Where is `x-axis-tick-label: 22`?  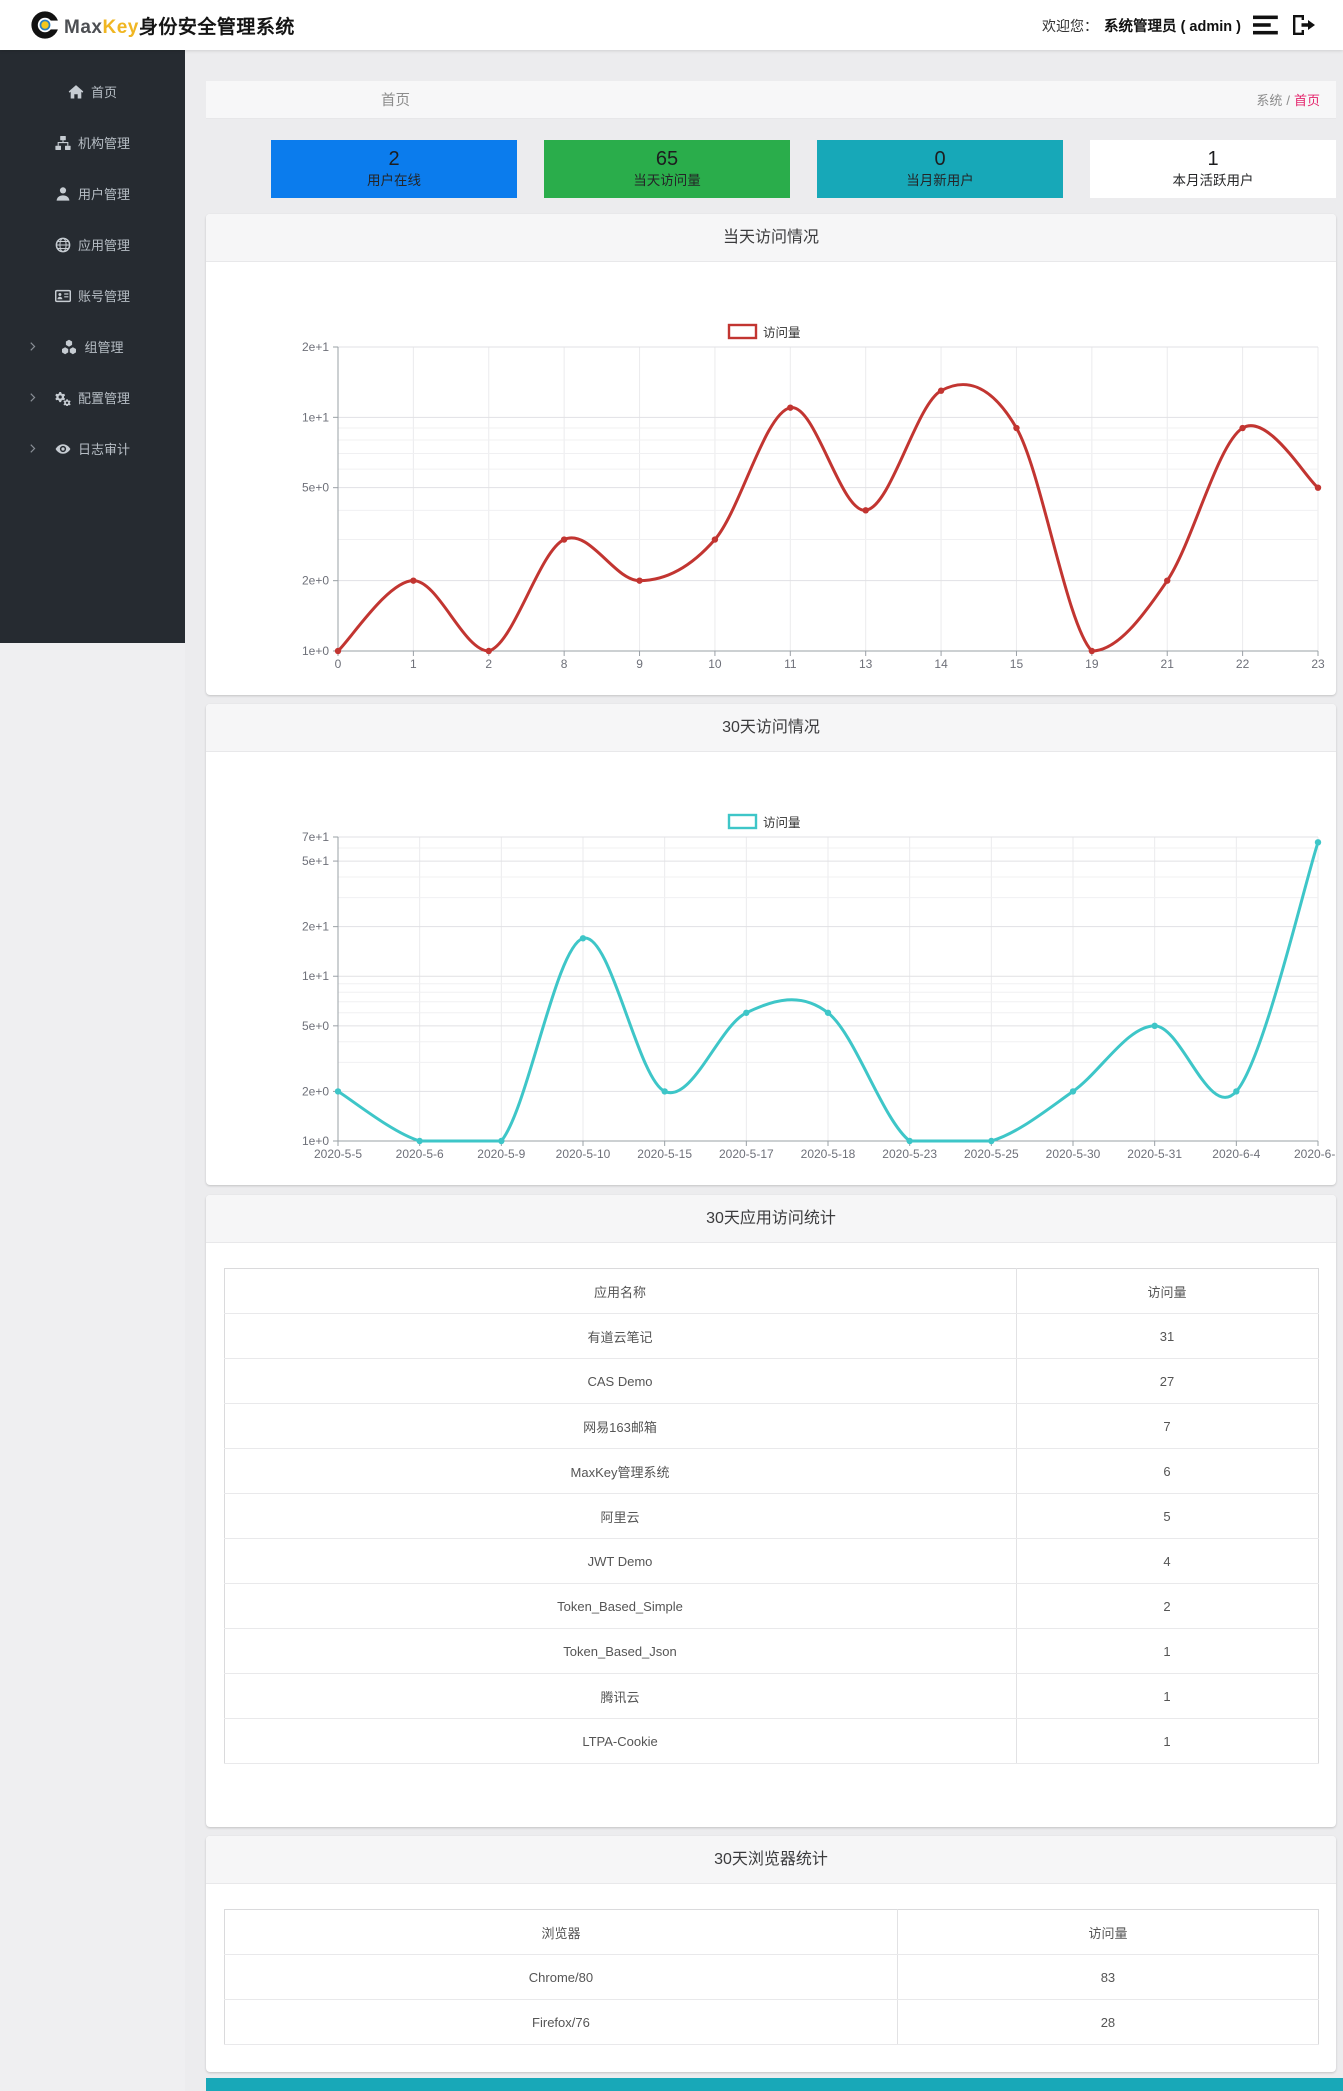 x-axis-tick-label: 22 is located at coordinates (1243, 664).